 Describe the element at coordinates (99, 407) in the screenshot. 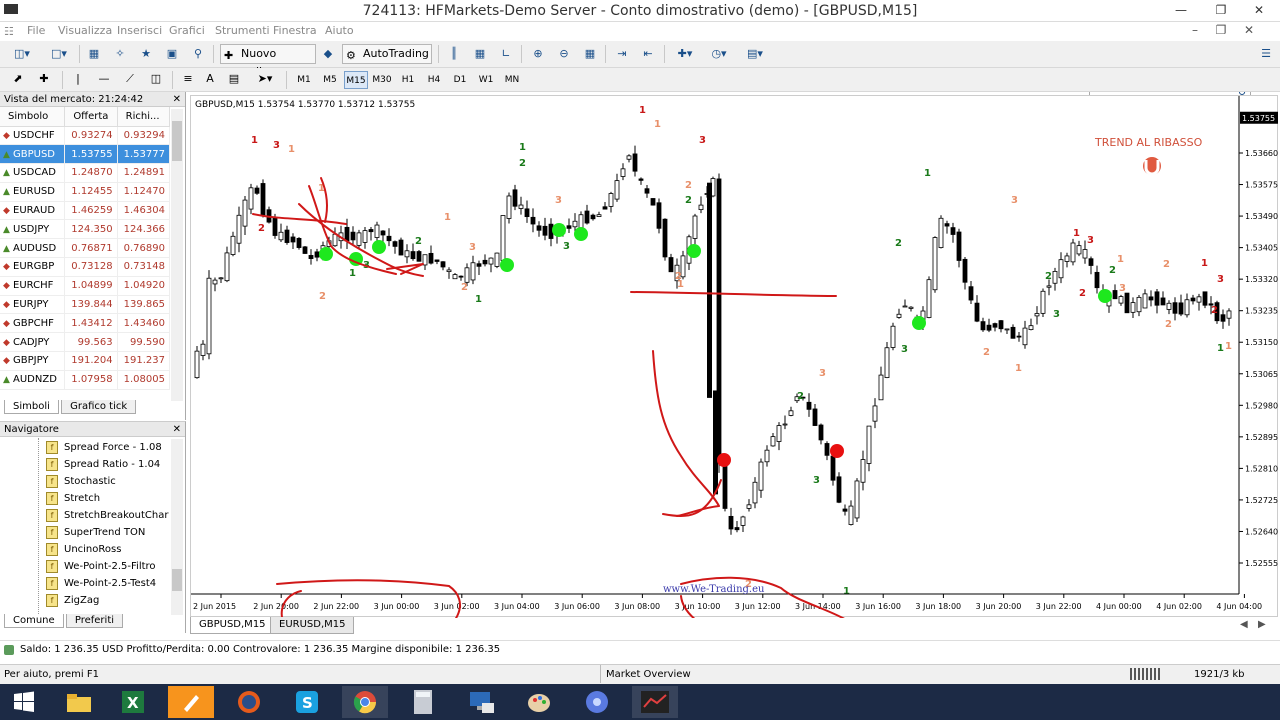

I see `tab-tick-chart: Grafico tick` at that location.